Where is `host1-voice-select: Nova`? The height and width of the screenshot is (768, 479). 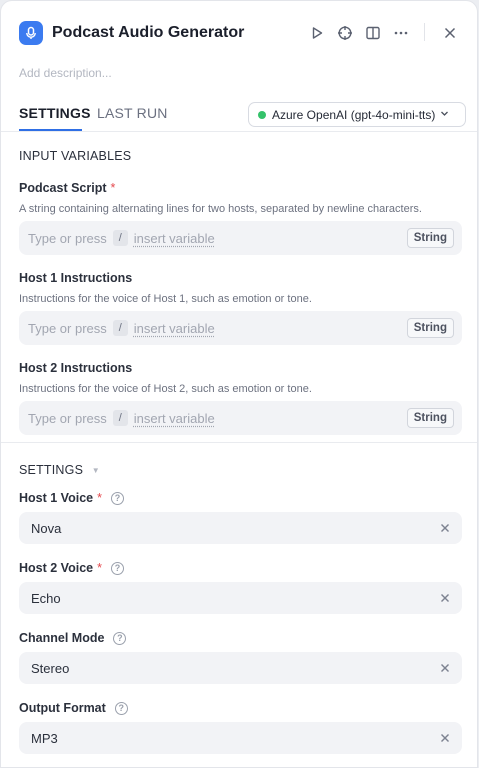
host1-voice-select: Nova is located at coordinates (240, 528).